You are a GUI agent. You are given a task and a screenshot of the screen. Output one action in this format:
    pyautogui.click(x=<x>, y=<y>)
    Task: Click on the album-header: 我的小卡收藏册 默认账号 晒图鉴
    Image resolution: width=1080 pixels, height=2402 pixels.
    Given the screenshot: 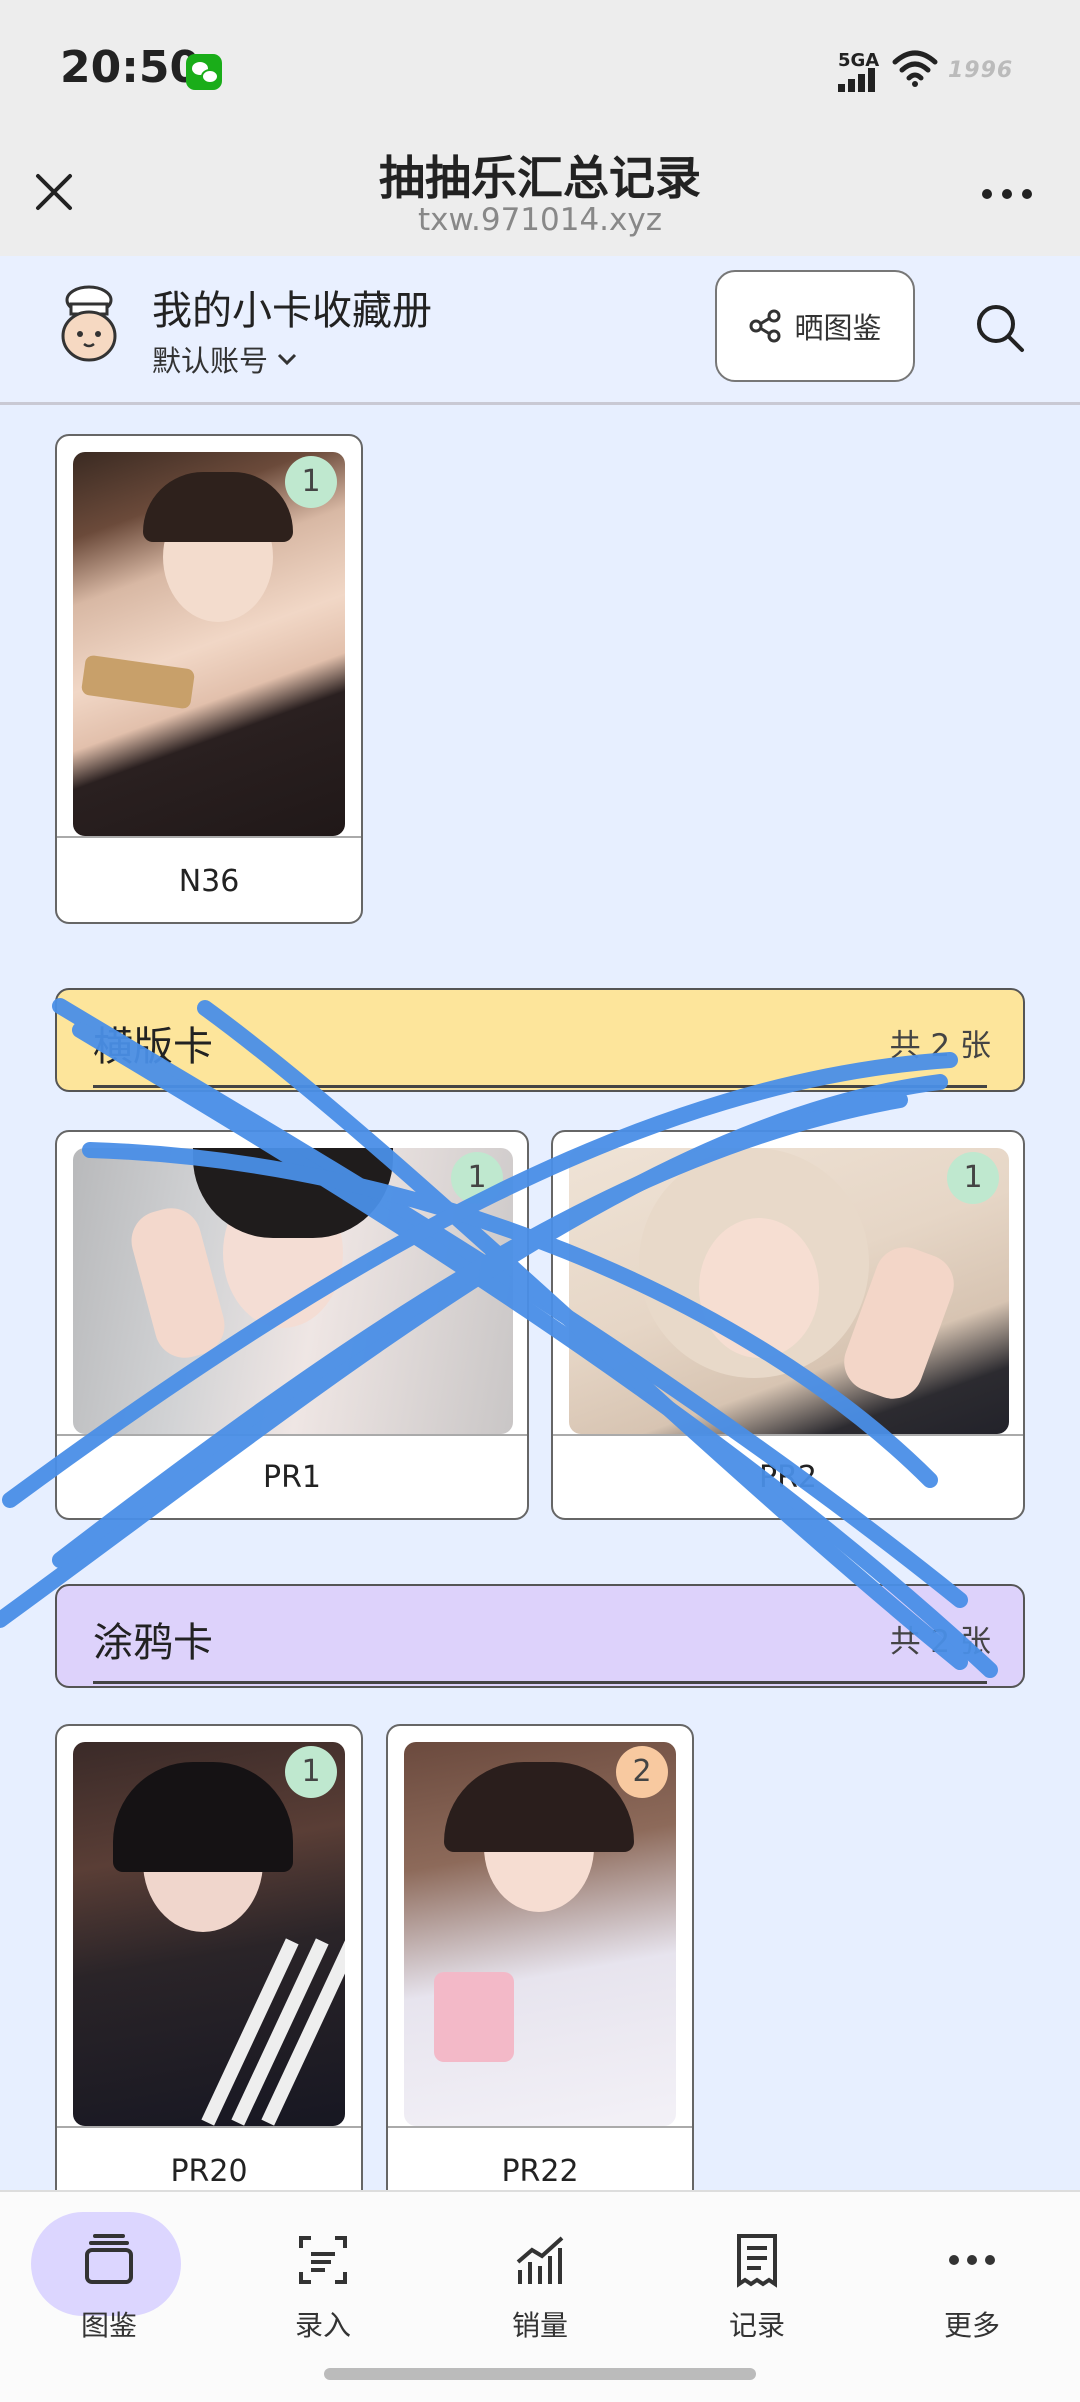 What is the action you would take?
    pyautogui.click(x=540, y=330)
    